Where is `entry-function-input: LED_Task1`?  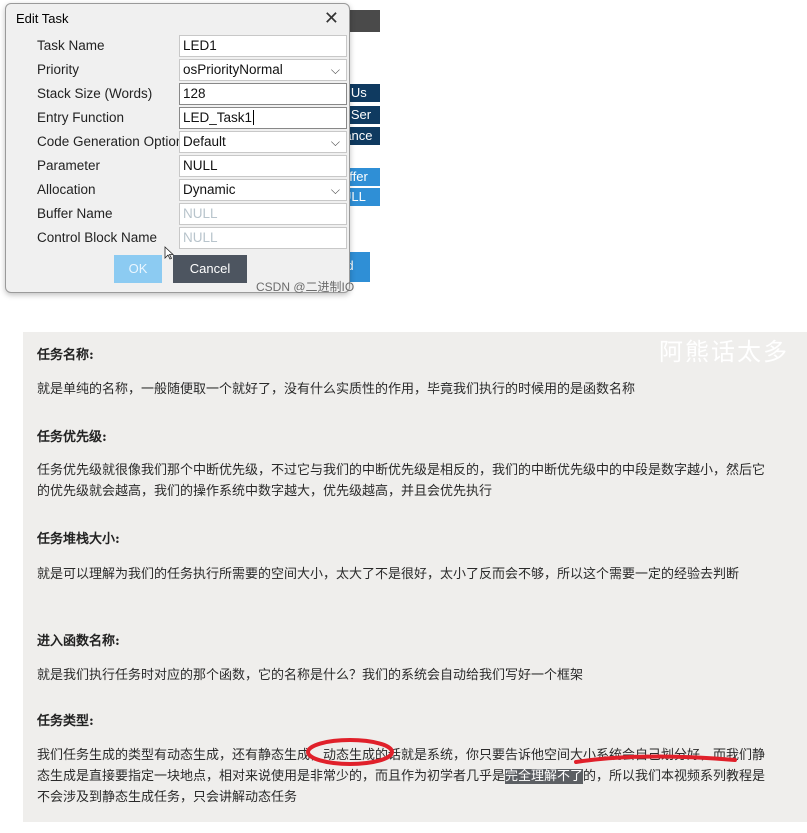
entry-function-input: LED_Task1 is located at coordinates (263, 118).